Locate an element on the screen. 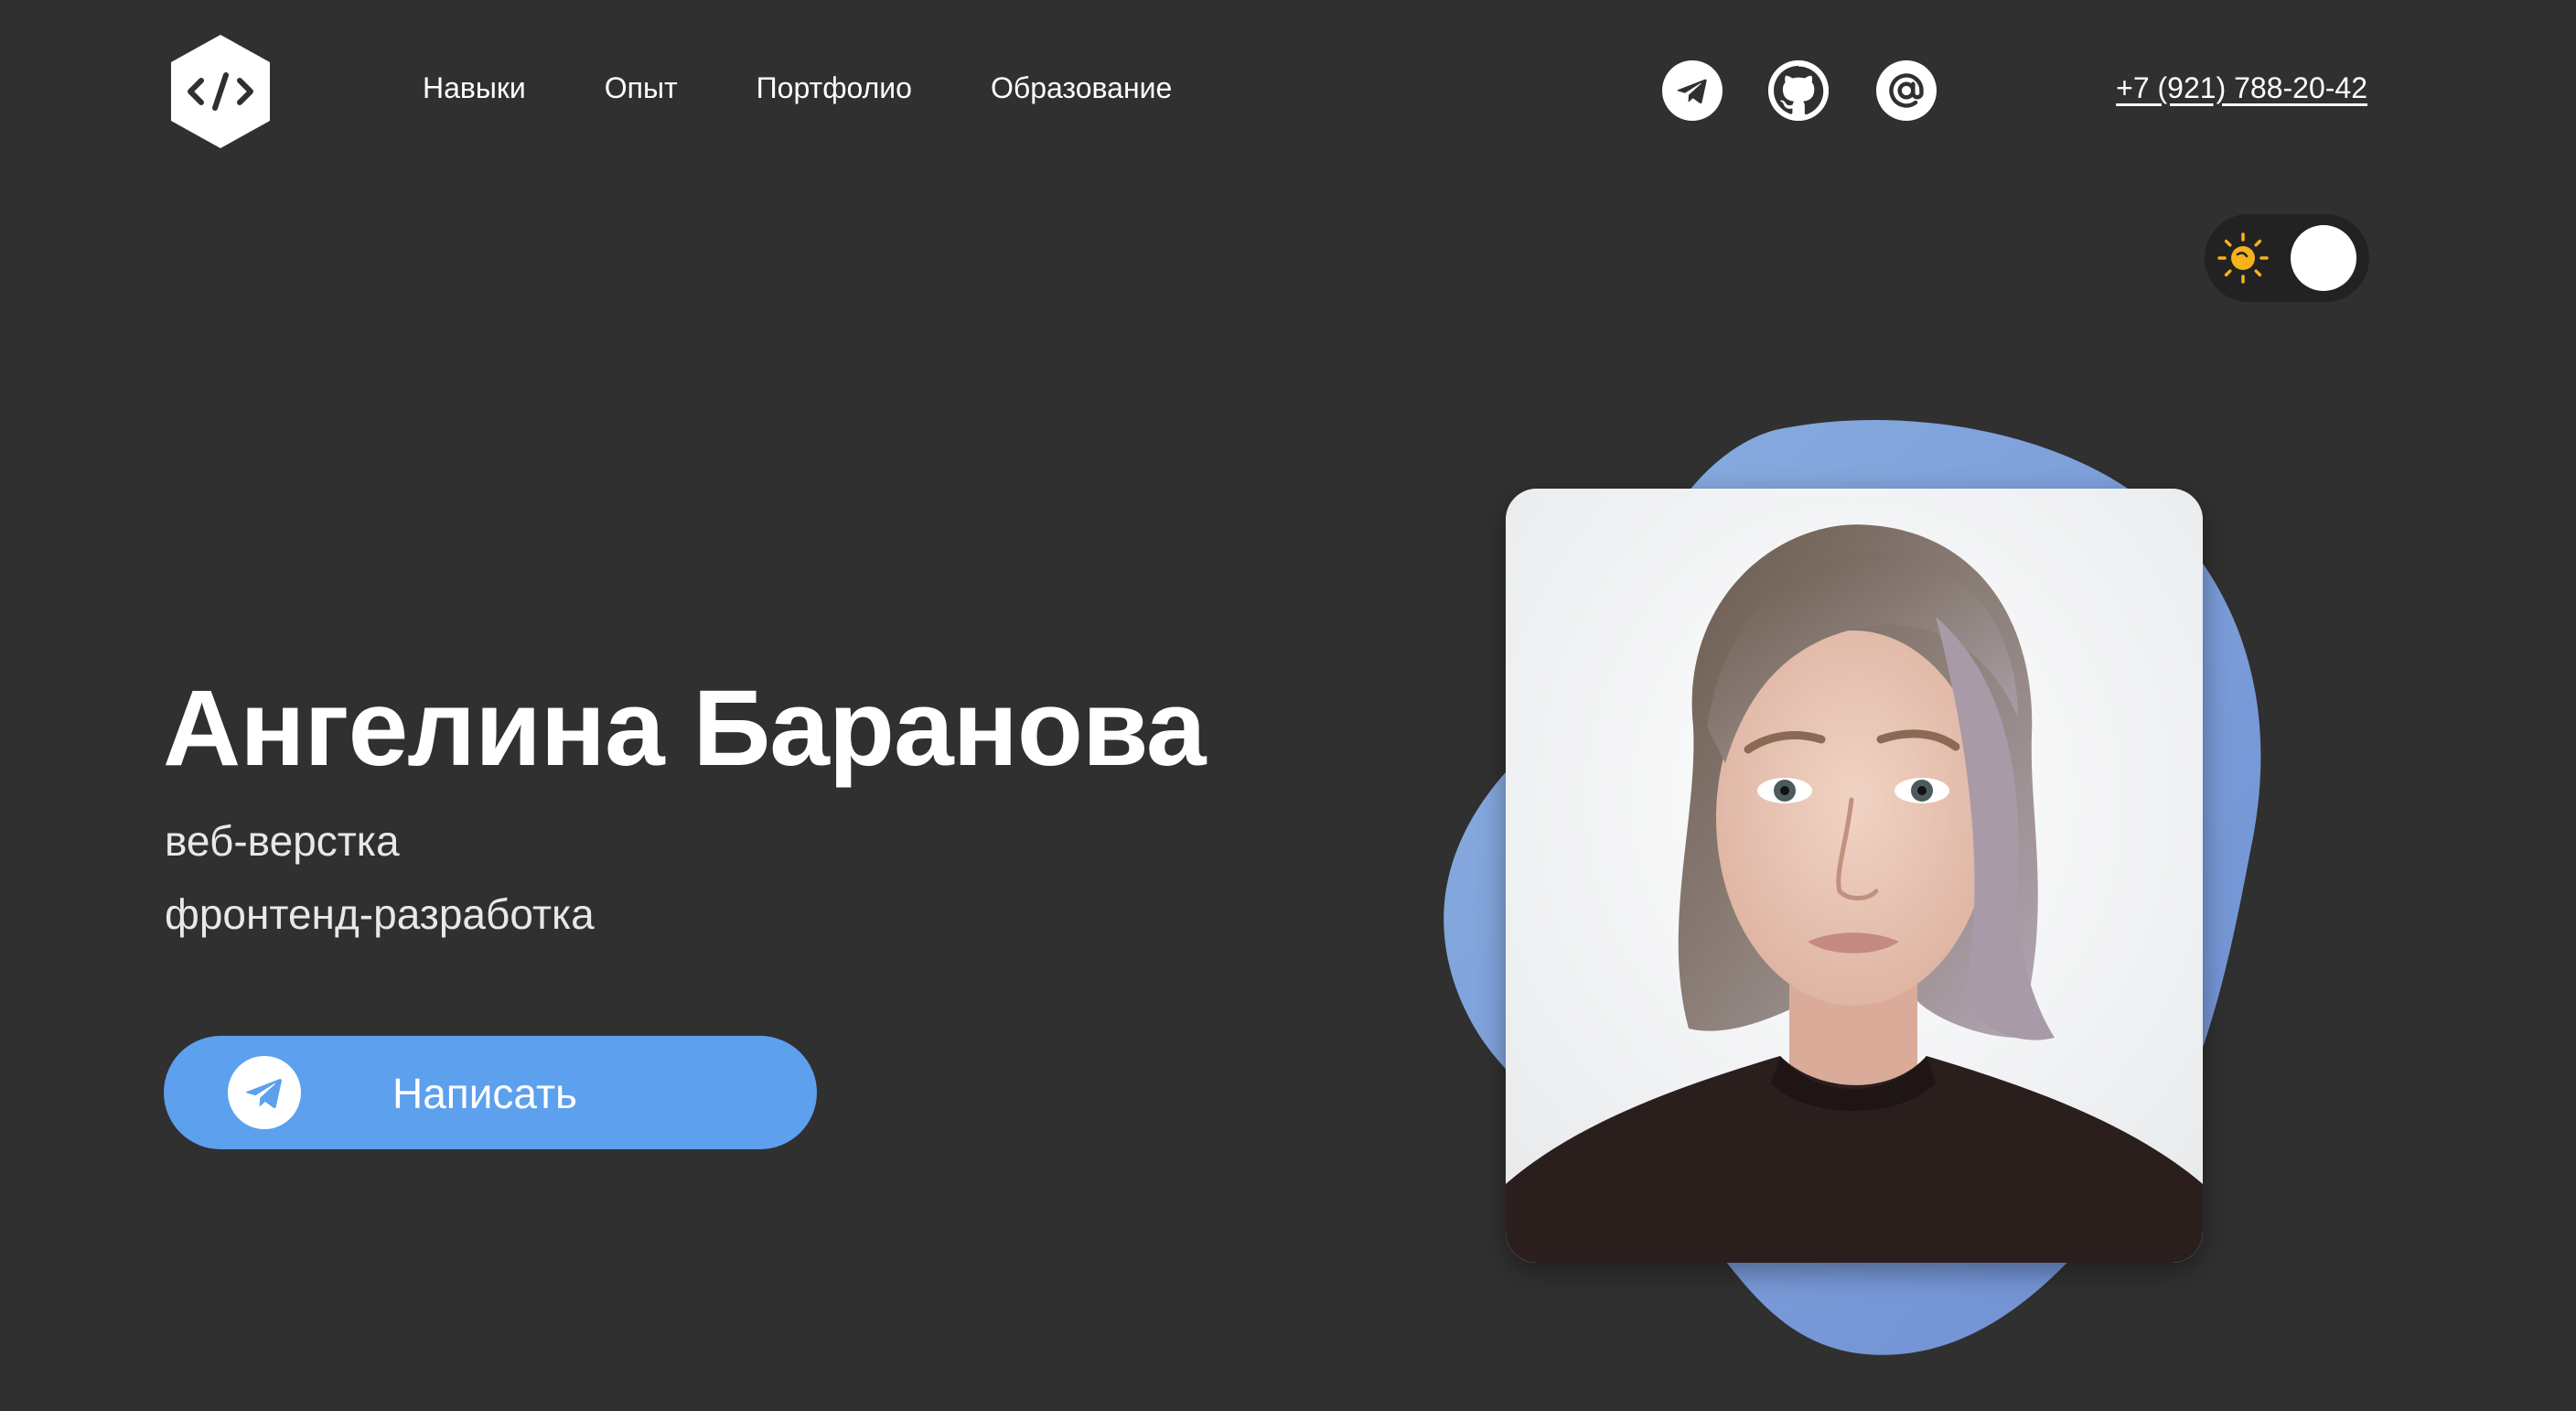 Image resolution: width=2576 pixels, height=1411 pixels. main-nav: Навыки Опыт Портфолио Образование is located at coordinates (837, 88).